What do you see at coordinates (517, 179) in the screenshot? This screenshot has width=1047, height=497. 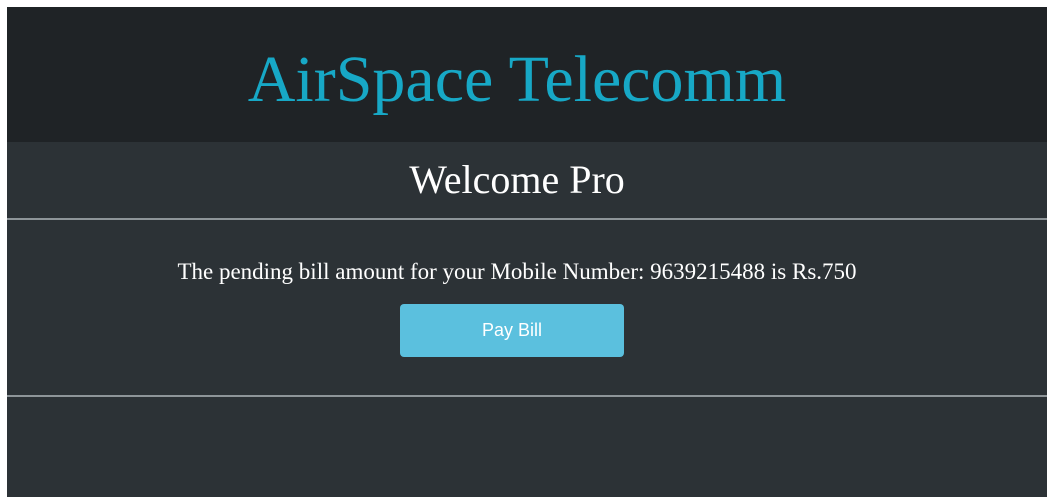 I see `welcome-heading: Welcome Pro` at bounding box center [517, 179].